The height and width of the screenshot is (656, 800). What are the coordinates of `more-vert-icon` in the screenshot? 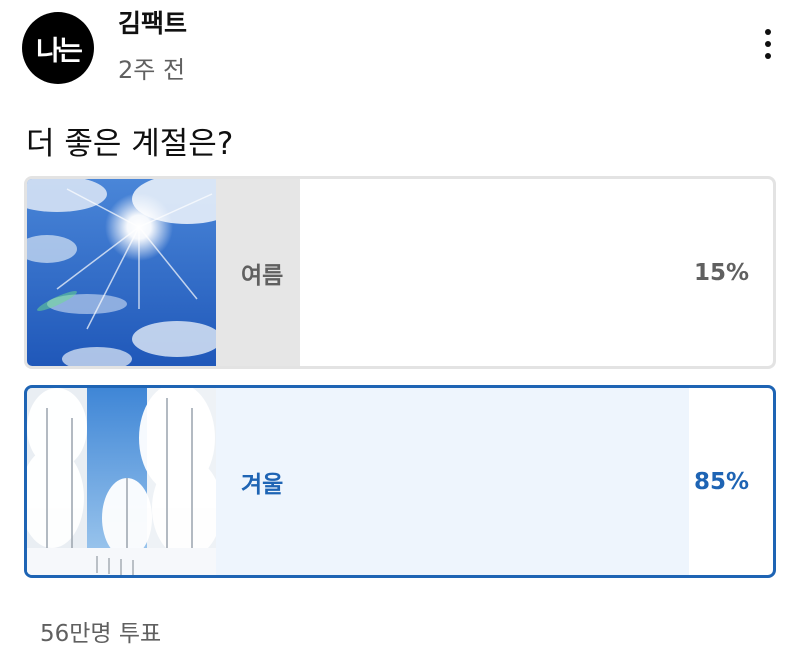 It's located at (768, 32).